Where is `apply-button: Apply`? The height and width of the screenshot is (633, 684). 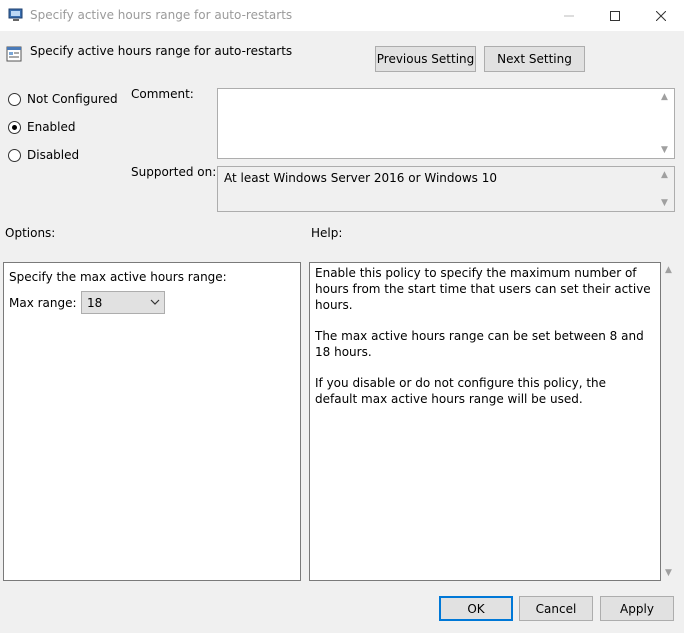
apply-button: Apply is located at coordinates (637, 608).